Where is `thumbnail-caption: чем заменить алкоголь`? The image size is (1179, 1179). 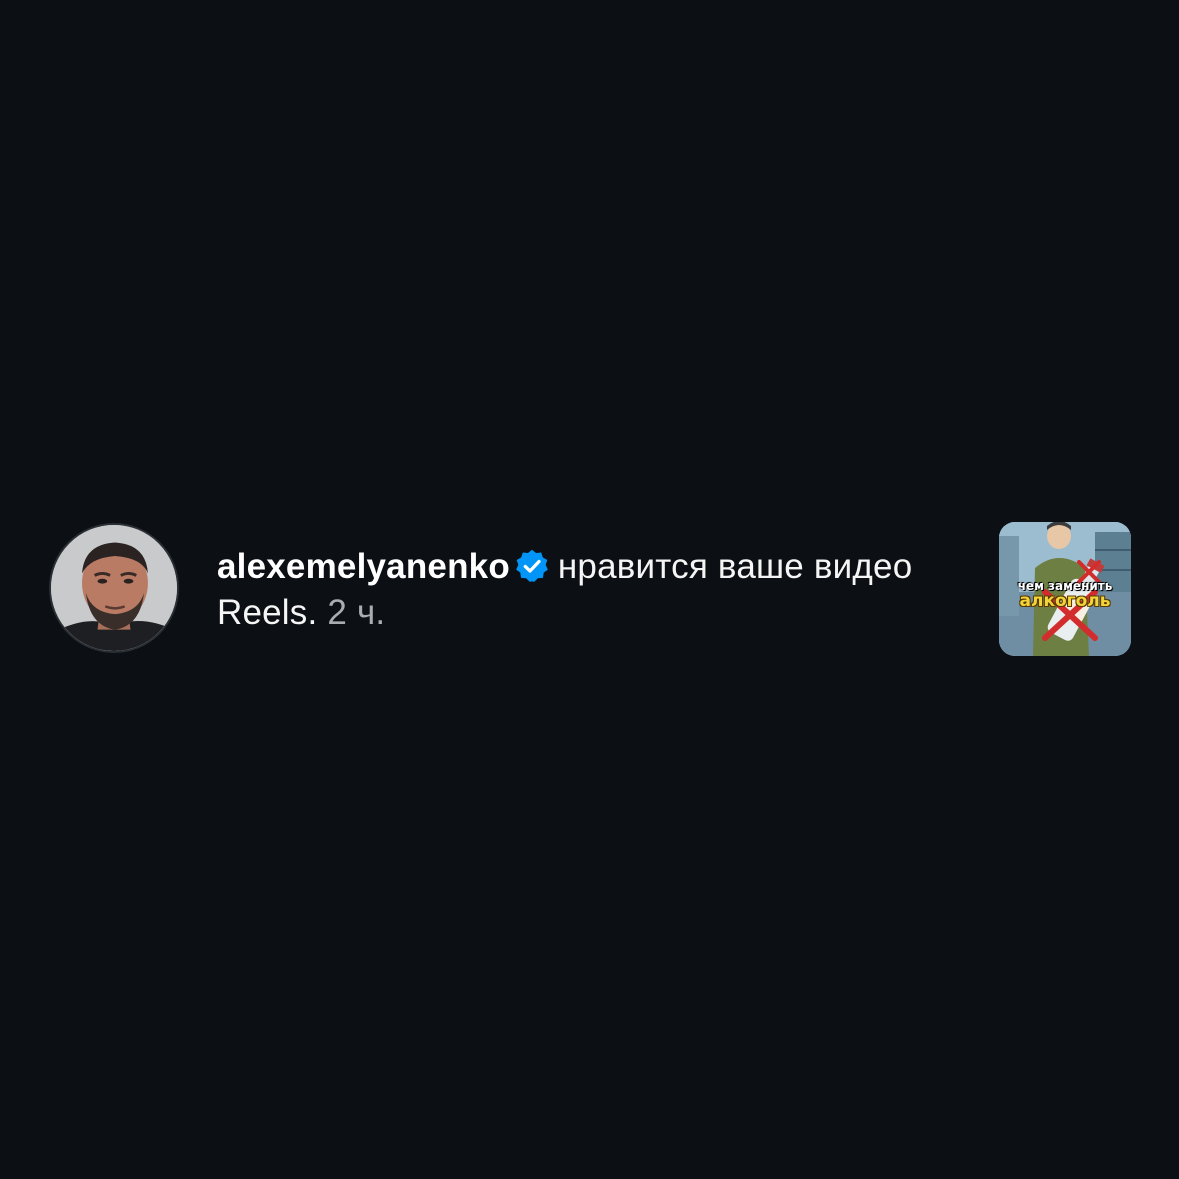
thumbnail-caption: чем заменить алкоголь is located at coordinates (1065, 595).